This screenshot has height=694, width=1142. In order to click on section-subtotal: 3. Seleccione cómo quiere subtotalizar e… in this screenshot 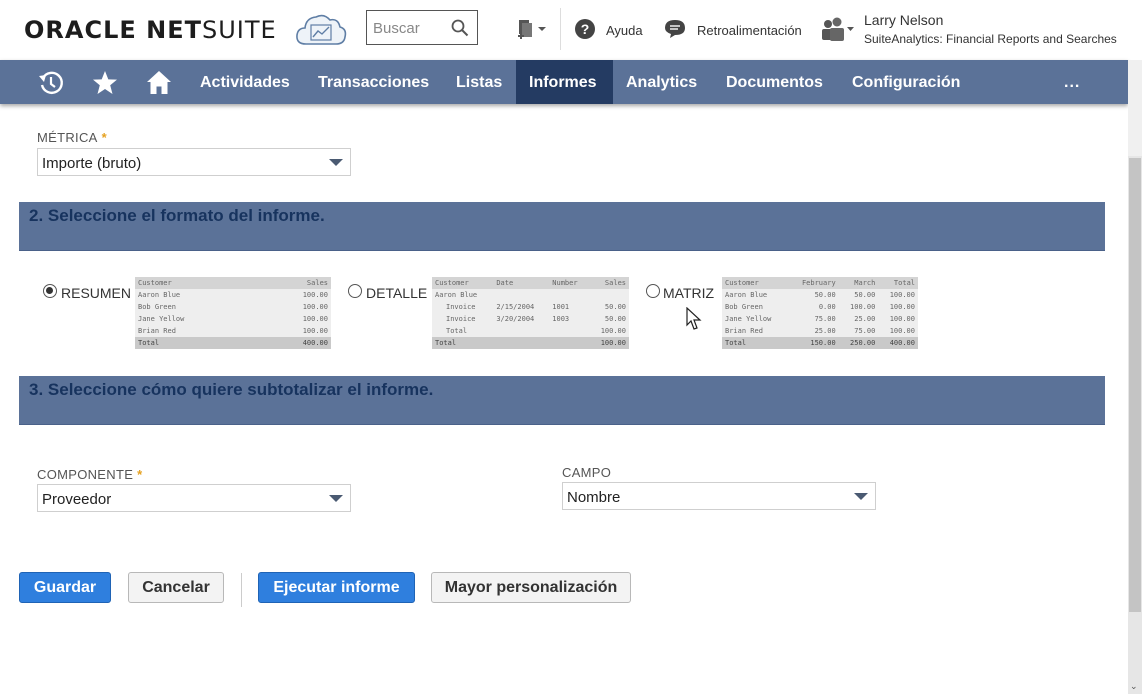, I will do `click(562, 400)`.